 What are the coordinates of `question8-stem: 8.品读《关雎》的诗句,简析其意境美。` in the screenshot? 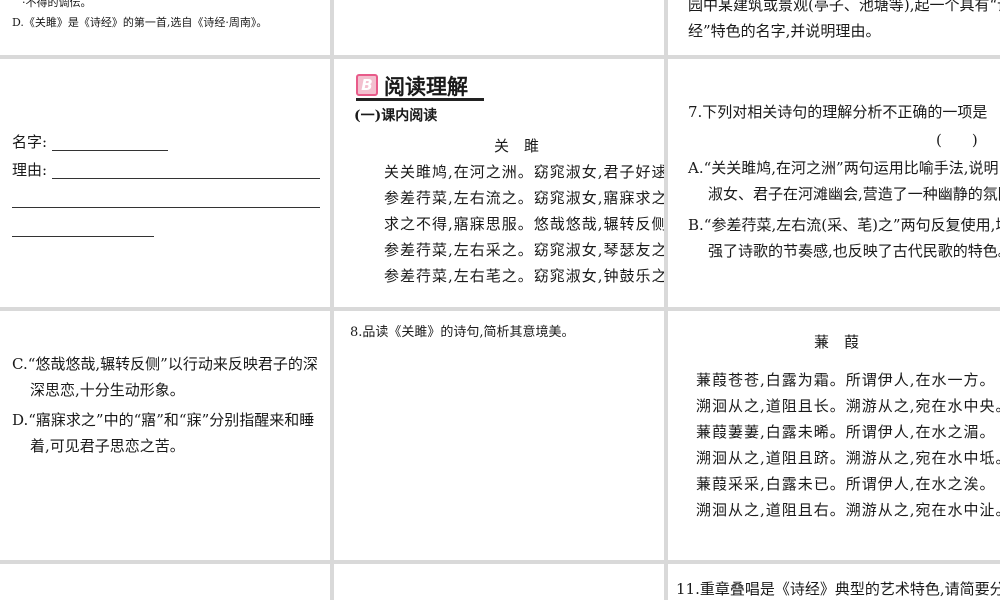 It's located at (462, 332).